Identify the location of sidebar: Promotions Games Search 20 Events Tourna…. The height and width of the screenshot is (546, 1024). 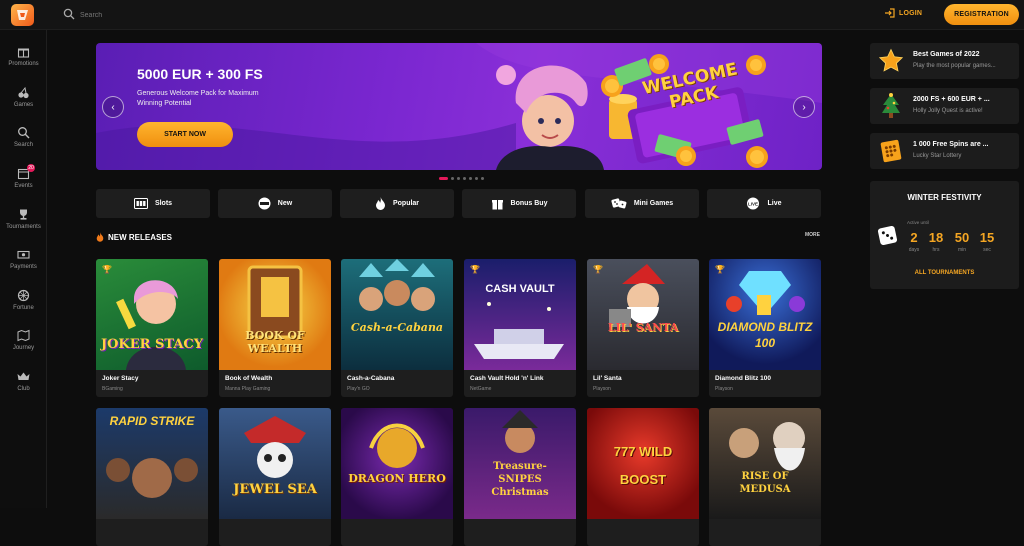
(23, 269).